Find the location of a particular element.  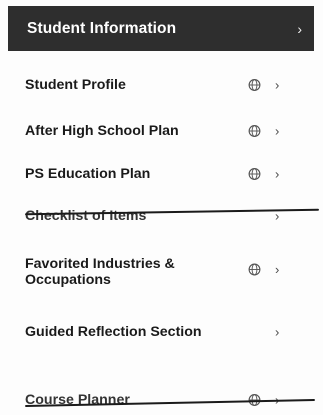

student-information-header: Student Information › is located at coordinates (161, 28).